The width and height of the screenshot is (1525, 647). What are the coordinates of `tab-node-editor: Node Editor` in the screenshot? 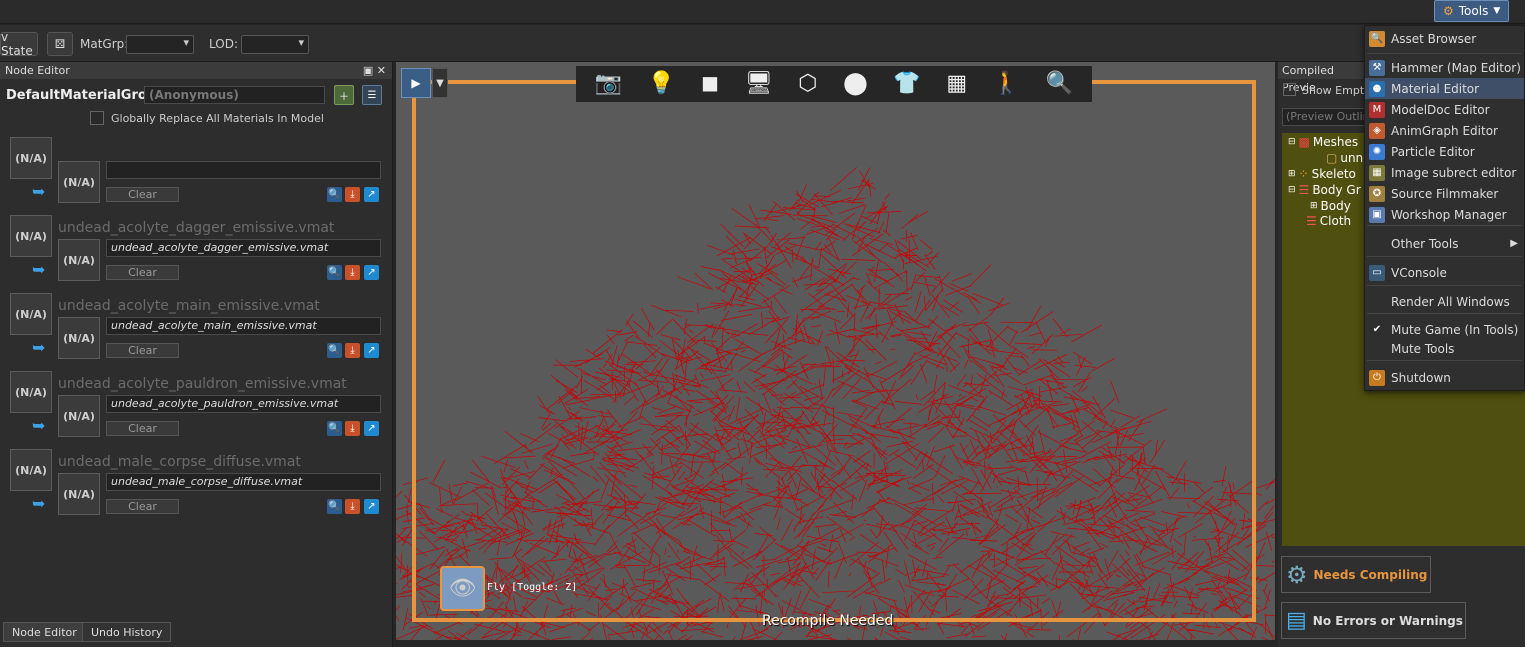 It's located at (44, 632).